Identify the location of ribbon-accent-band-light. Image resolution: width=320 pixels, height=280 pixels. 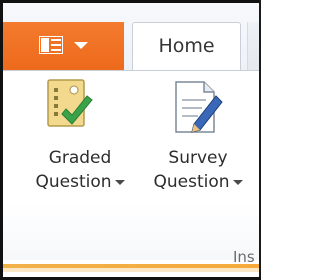
(131, 270).